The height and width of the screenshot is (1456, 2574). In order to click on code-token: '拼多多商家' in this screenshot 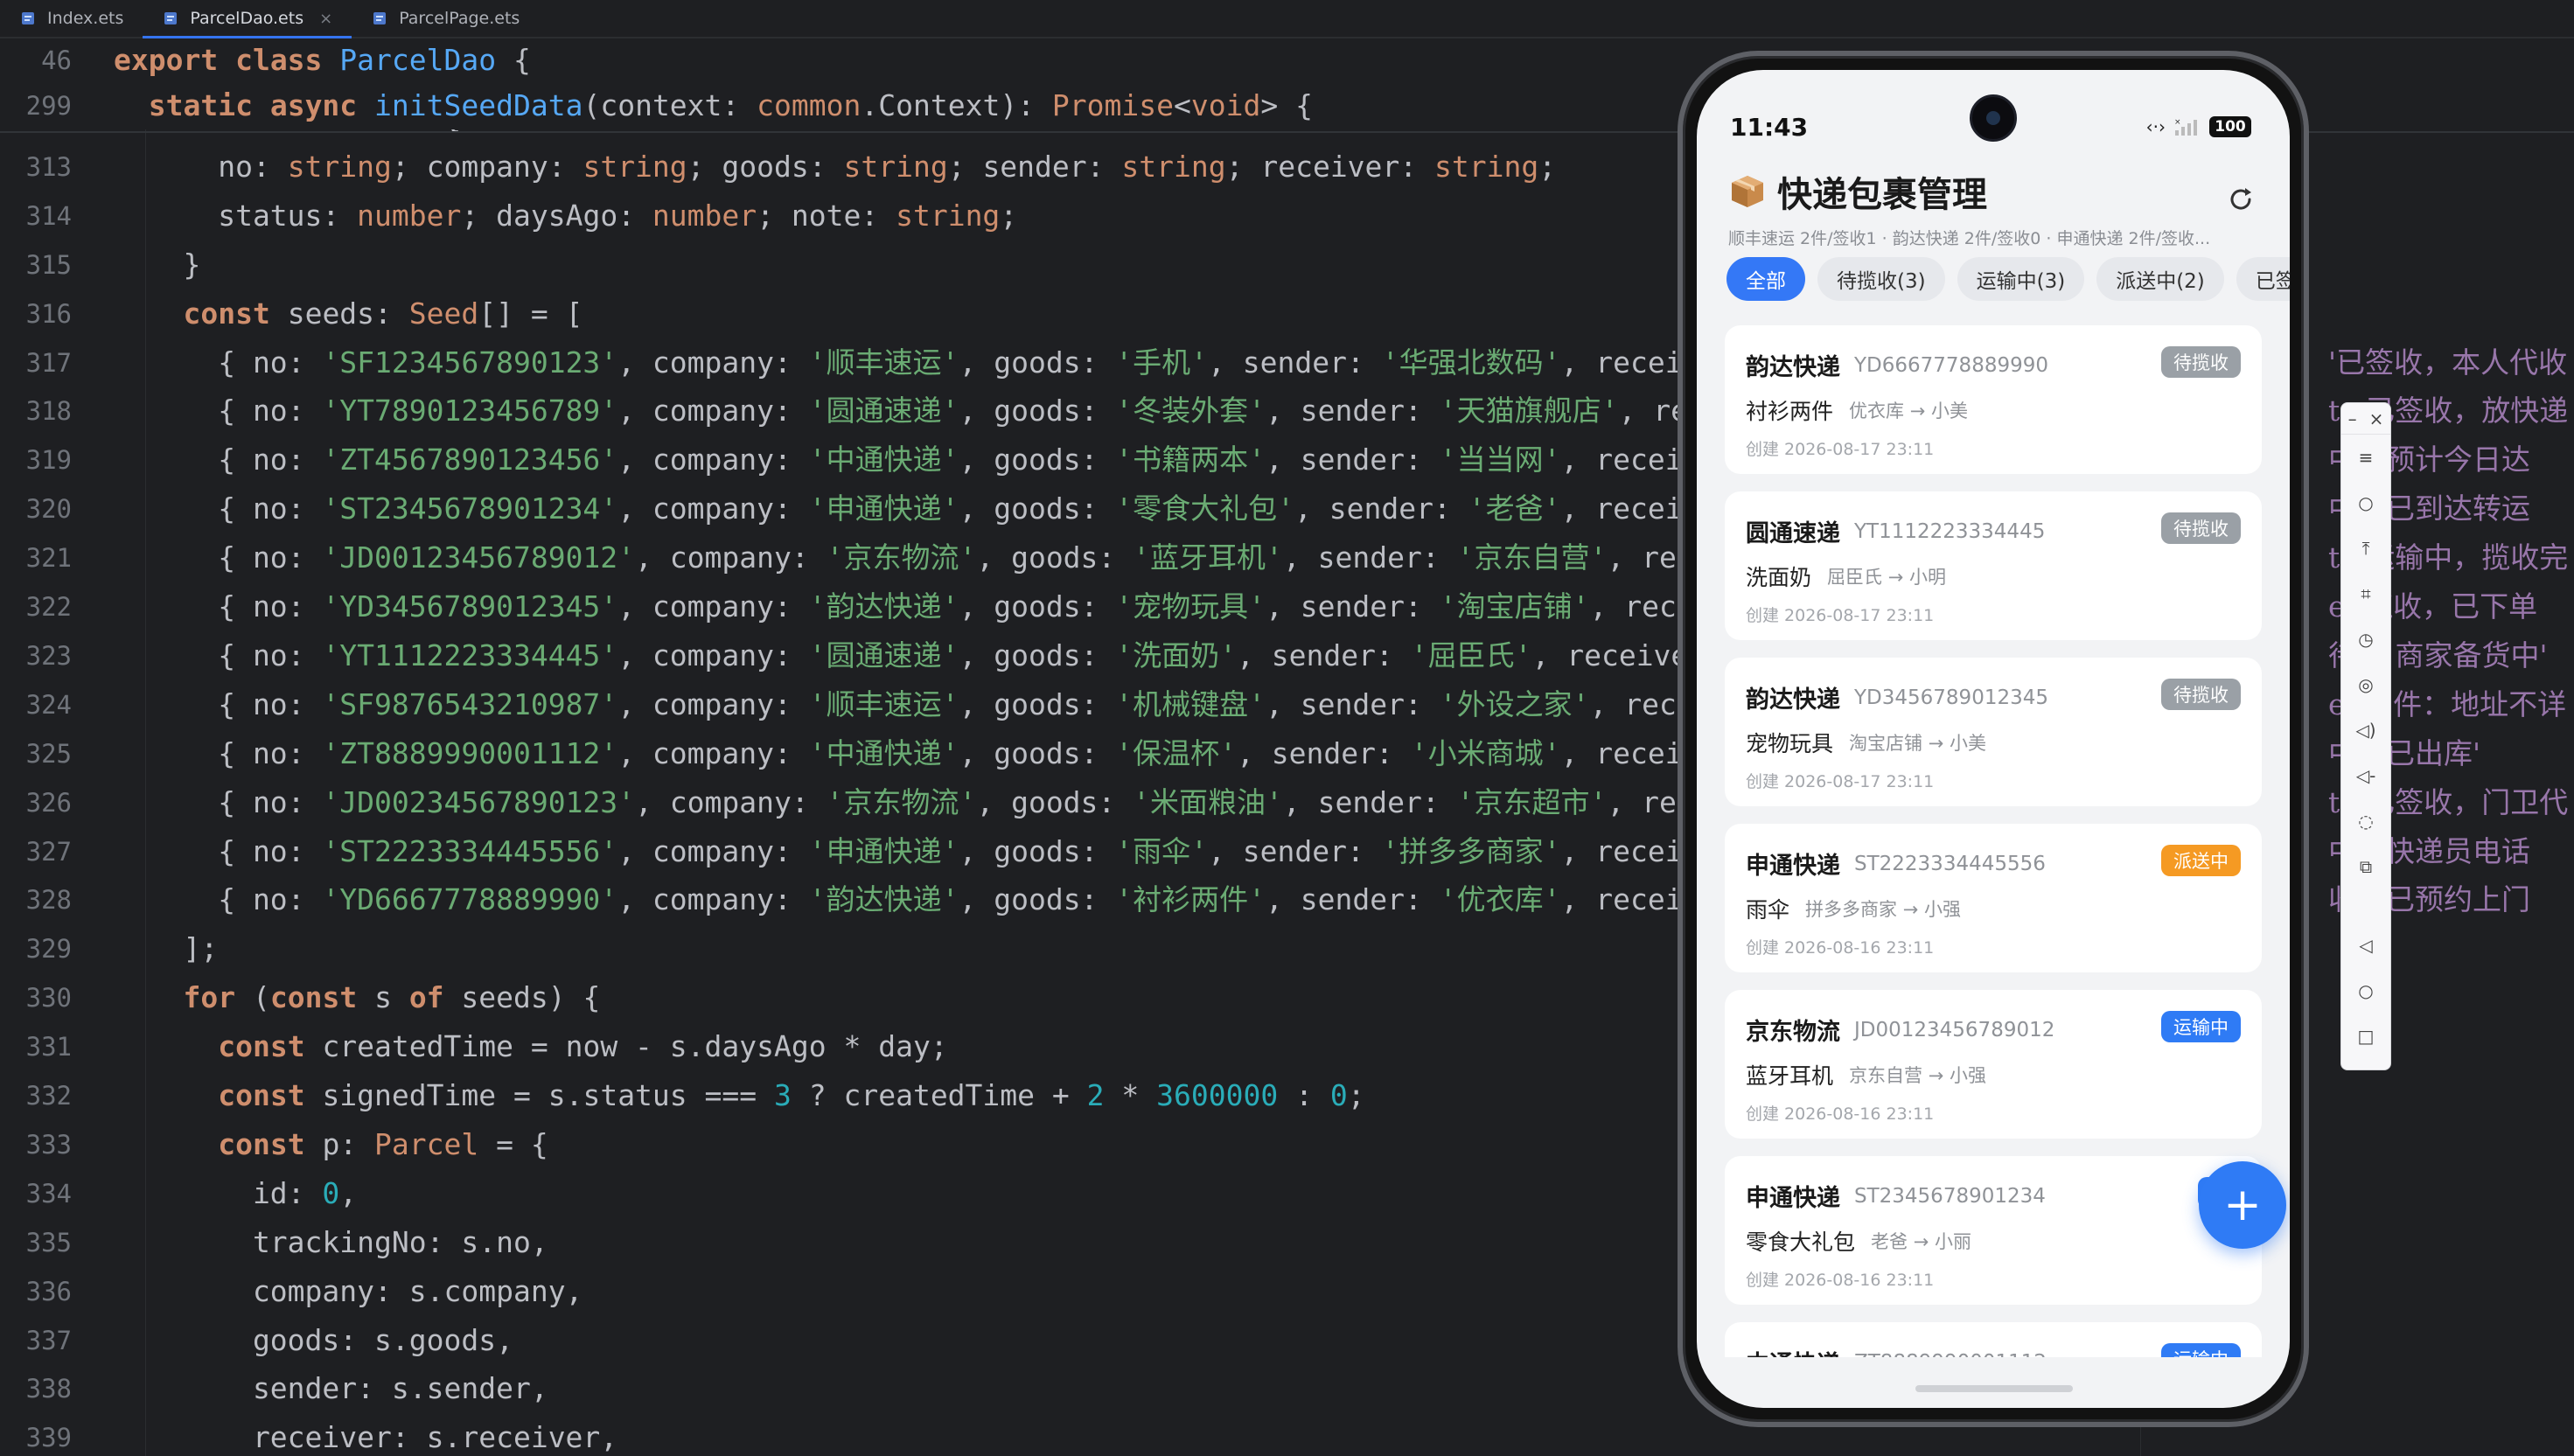, I will do `click(1471, 850)`.